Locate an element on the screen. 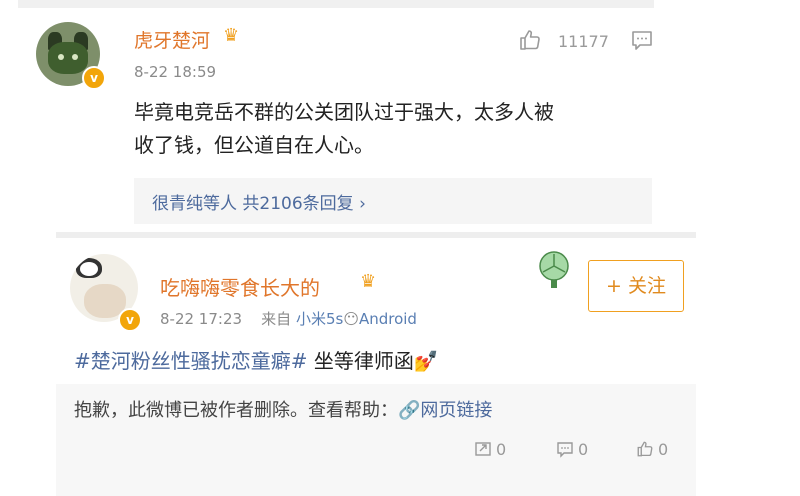  source-suffix: Android is located at coordinates (388, 319).